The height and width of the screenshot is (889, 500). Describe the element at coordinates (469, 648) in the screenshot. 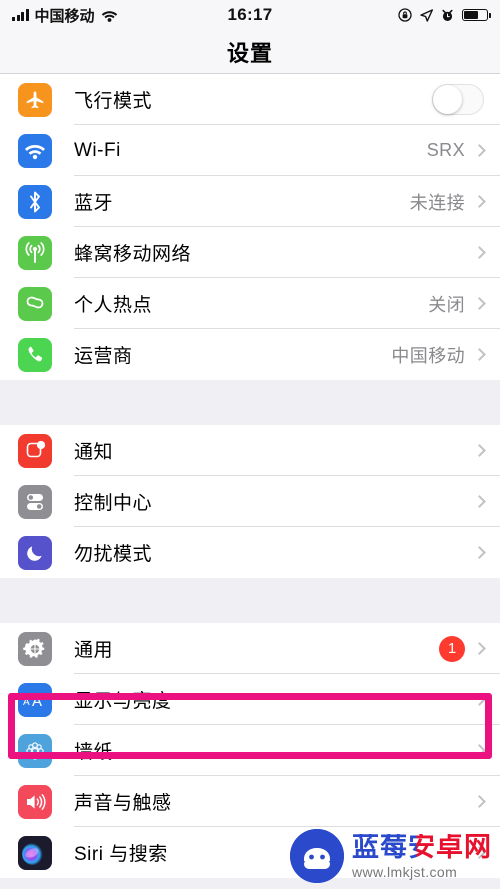

I see `settings-row-accessory: 1` at that location.